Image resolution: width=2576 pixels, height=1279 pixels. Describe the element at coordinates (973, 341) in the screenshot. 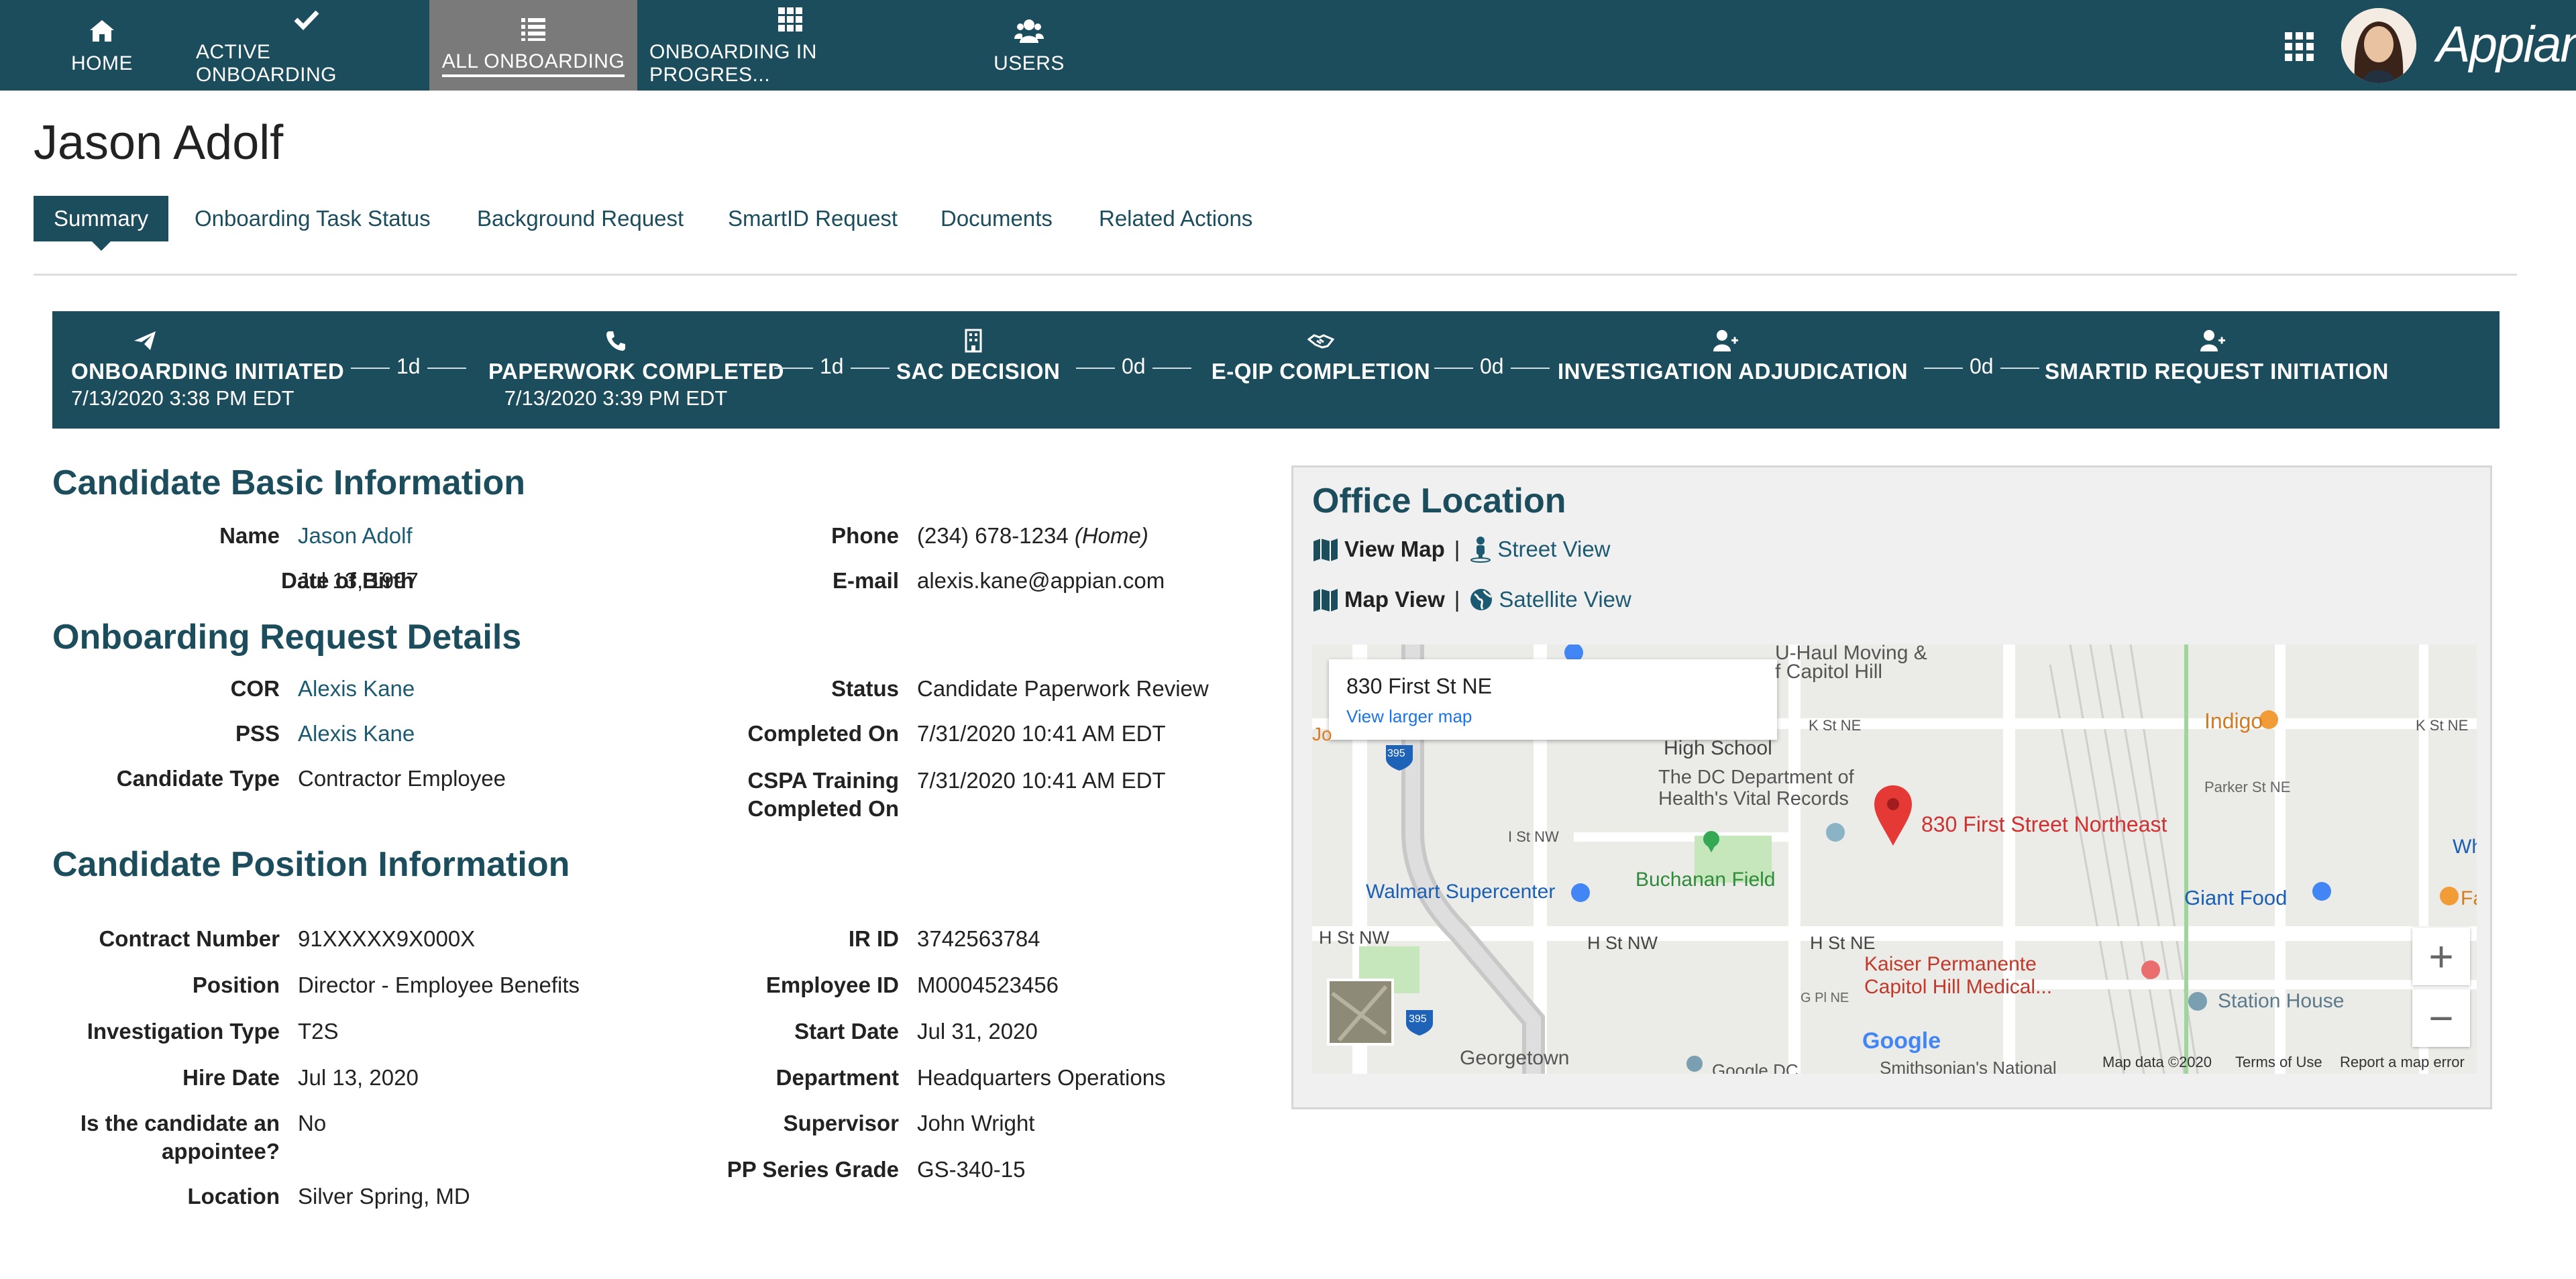

I see `building-icon` at that location.